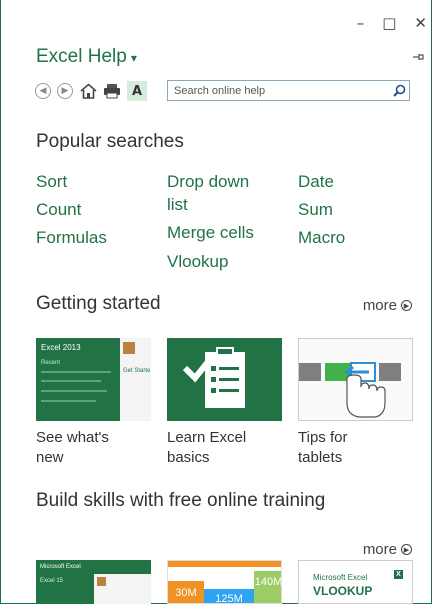 This screenshot has height=605, width=433. What do you see at coordinates (177, 205) in the screenshot?
I see `popular-link-drop-down-list: list` at bounding box center [177, 205].